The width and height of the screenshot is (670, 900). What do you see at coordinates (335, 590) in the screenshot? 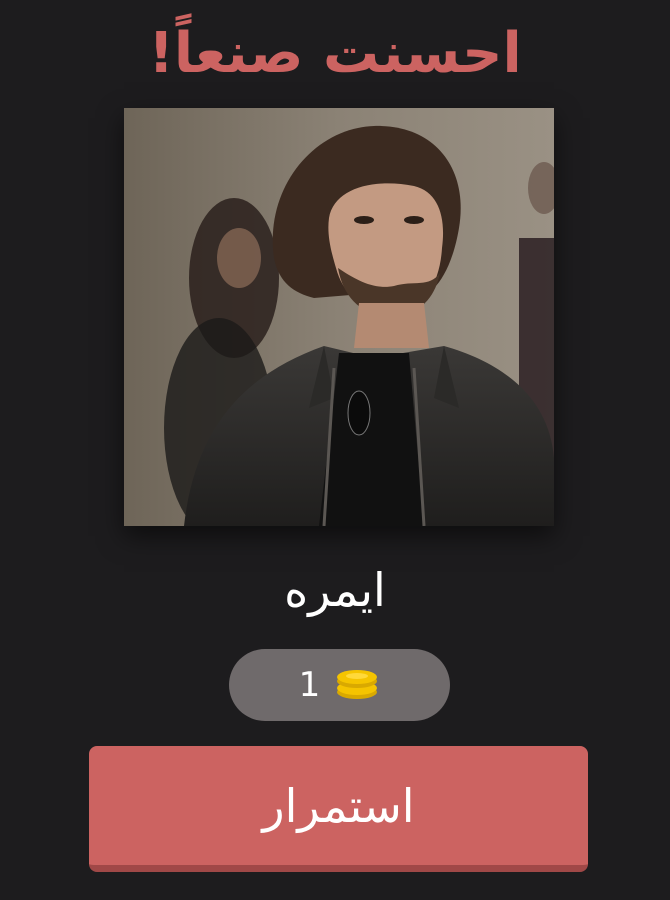
I see `answer-text: ايمره` at bounding box center [335, 590].